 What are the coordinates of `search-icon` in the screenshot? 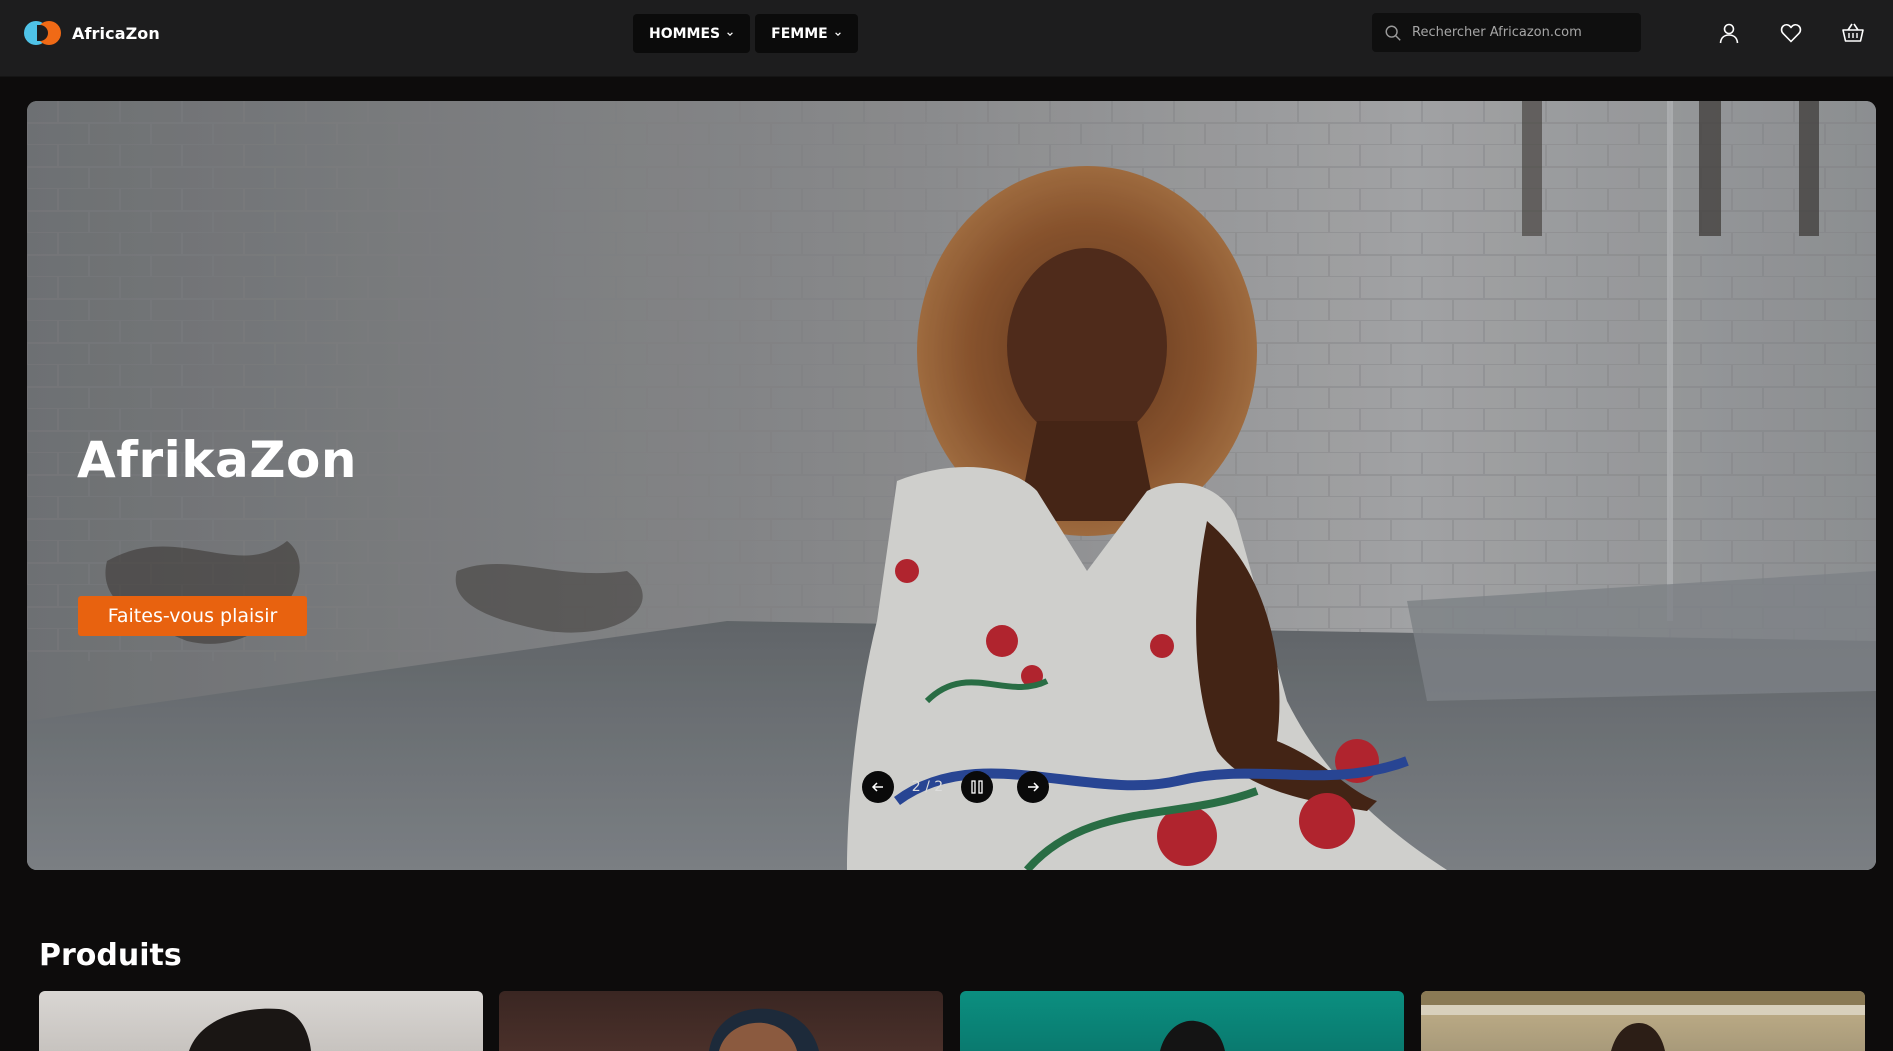 It's located at (1393, 33).